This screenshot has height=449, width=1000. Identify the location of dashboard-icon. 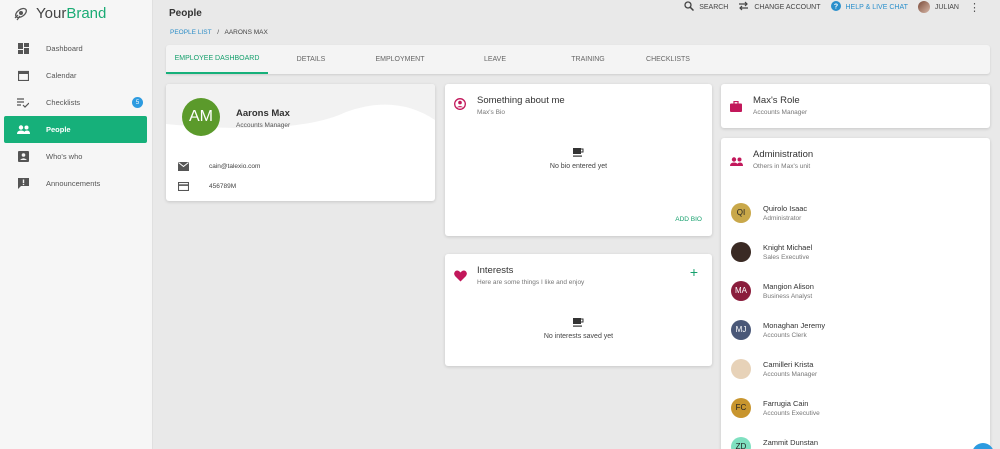
(23, 49).